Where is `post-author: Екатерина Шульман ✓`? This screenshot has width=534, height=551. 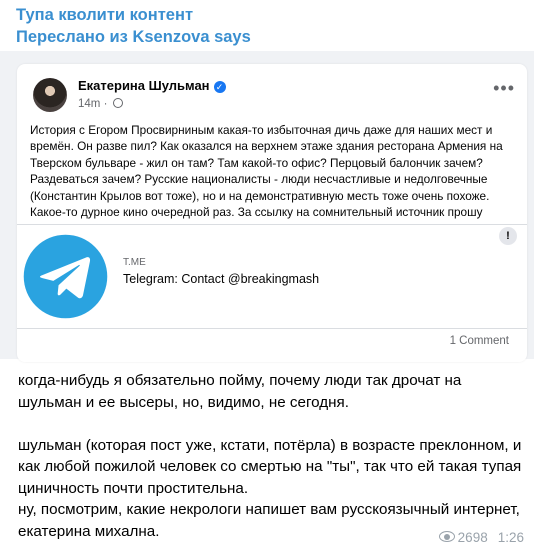 post-author: Екатерина Шульман ✓ is located at coordinates (152, 85).